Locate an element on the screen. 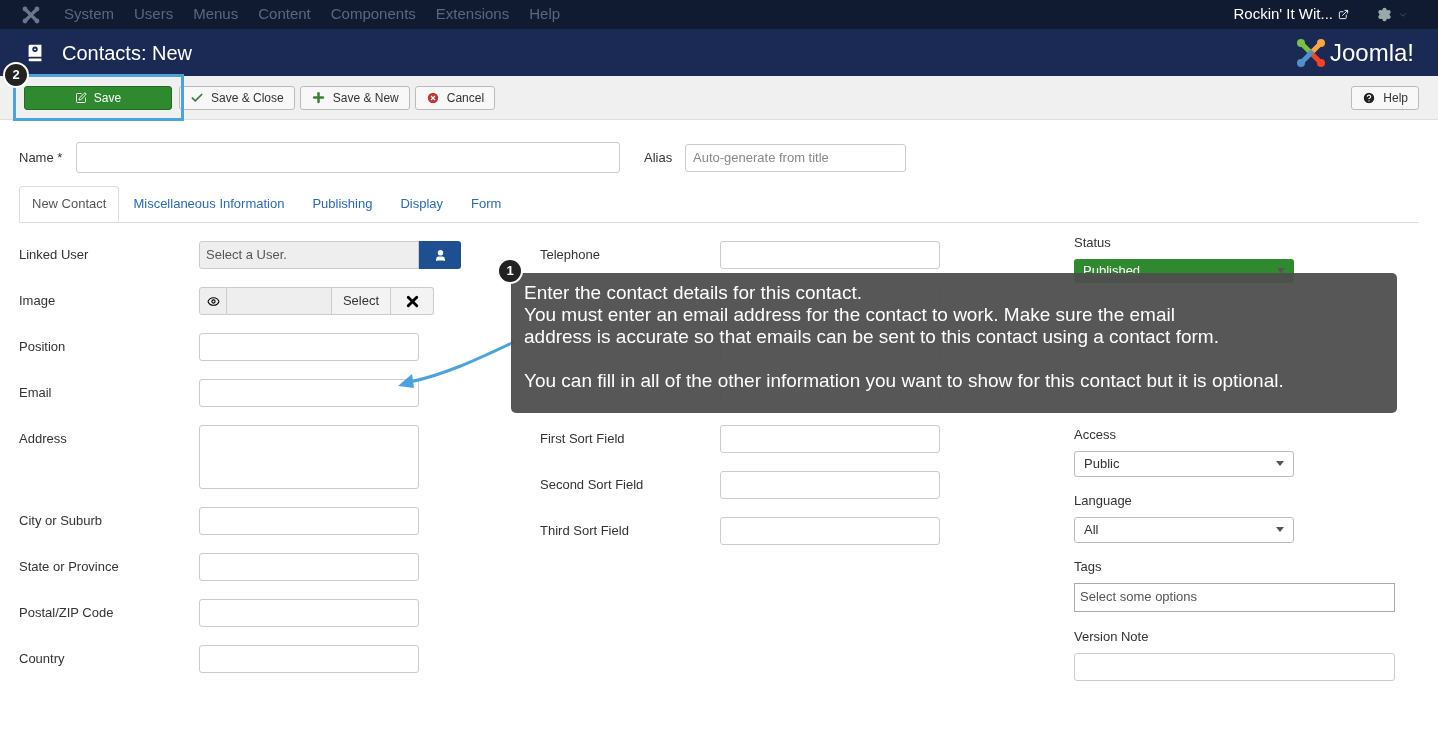 The width and height of the screenshot is (1438, 731). tags-field: Select some options is located at coordinates (1234, 597).